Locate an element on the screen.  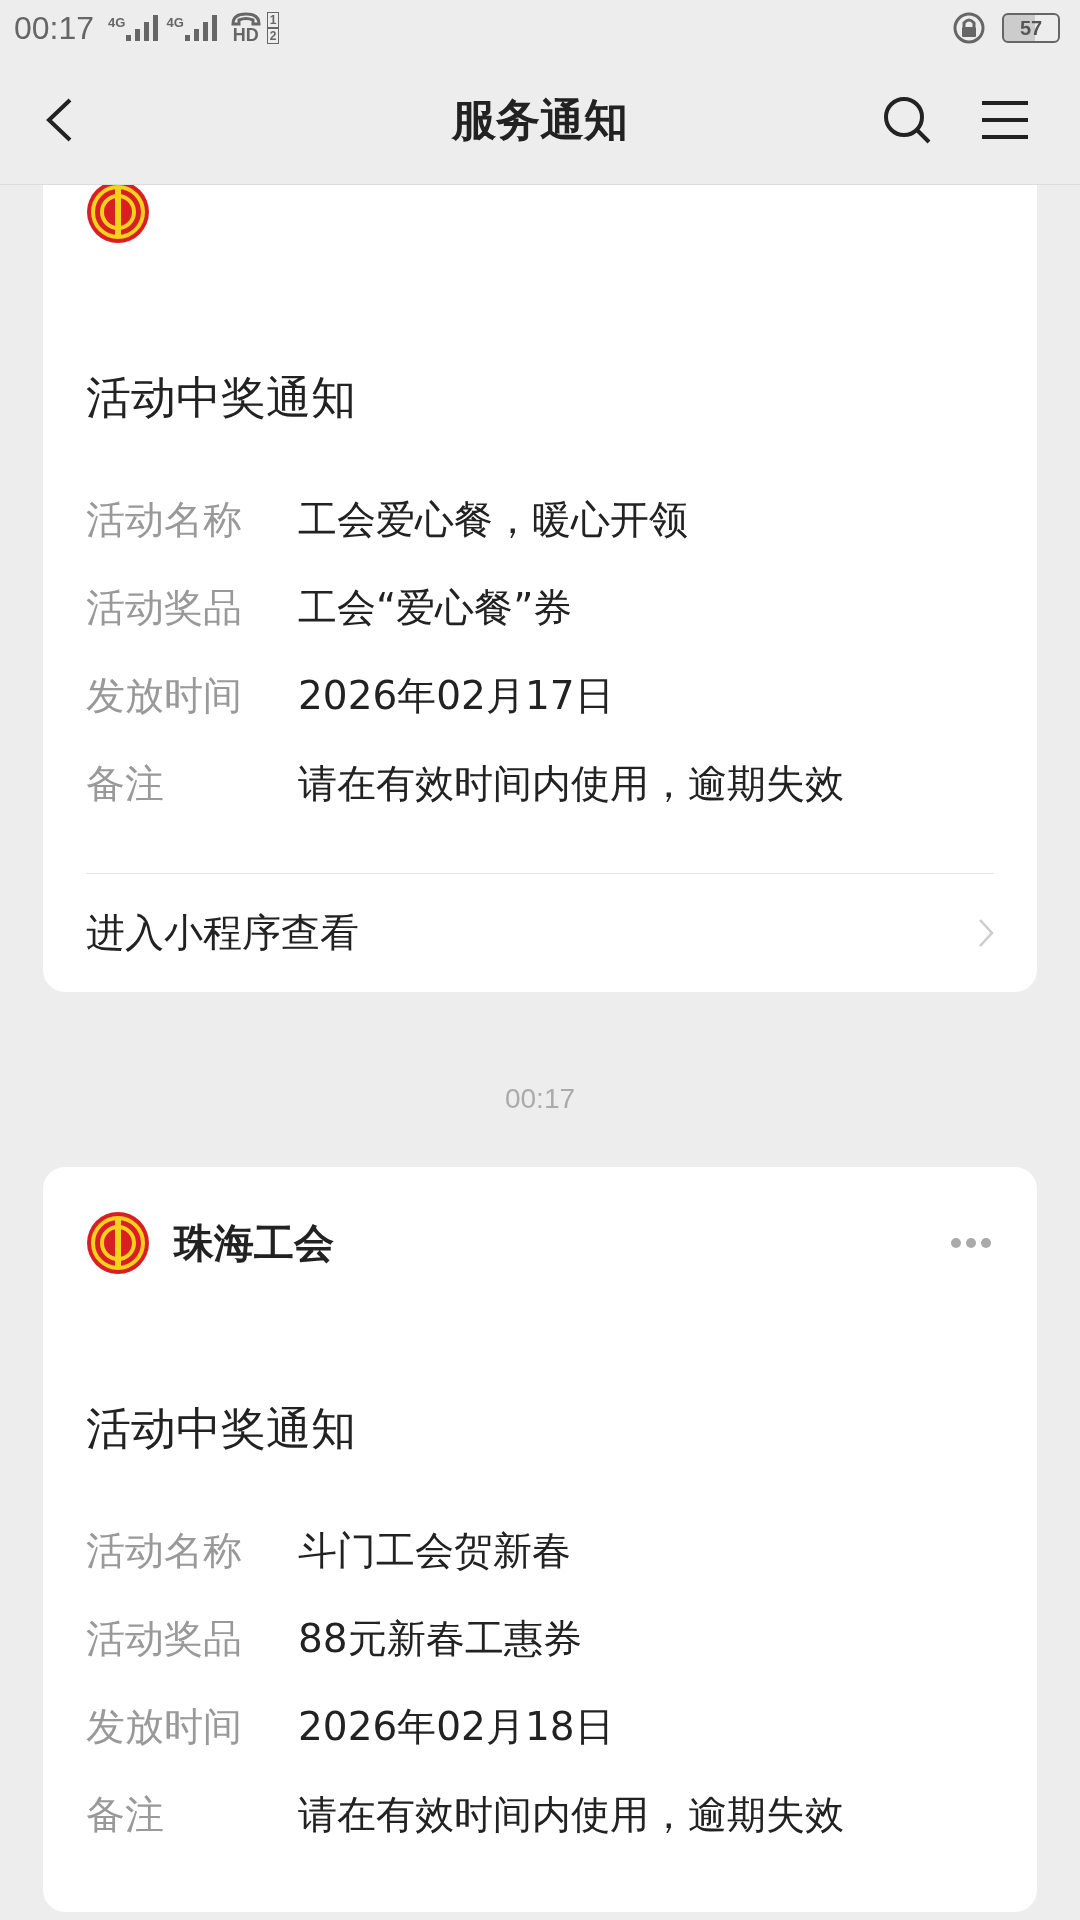
phone-icon is located at coordinates (245, 19).